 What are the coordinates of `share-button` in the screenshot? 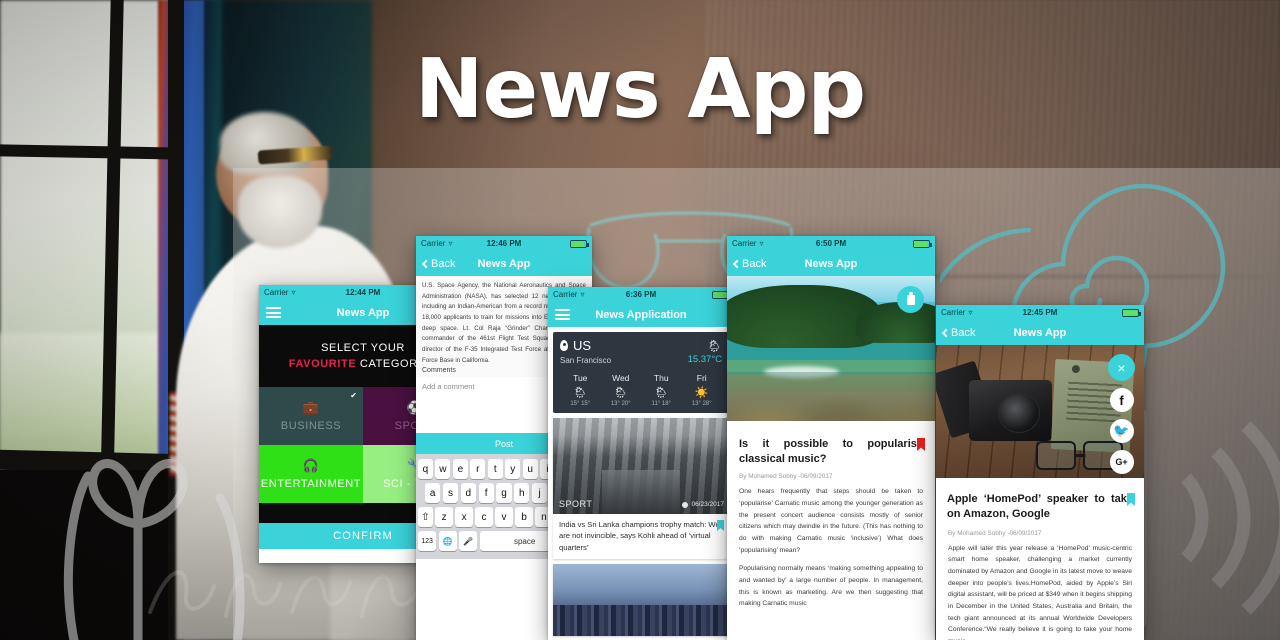 It's located at (910, 299).